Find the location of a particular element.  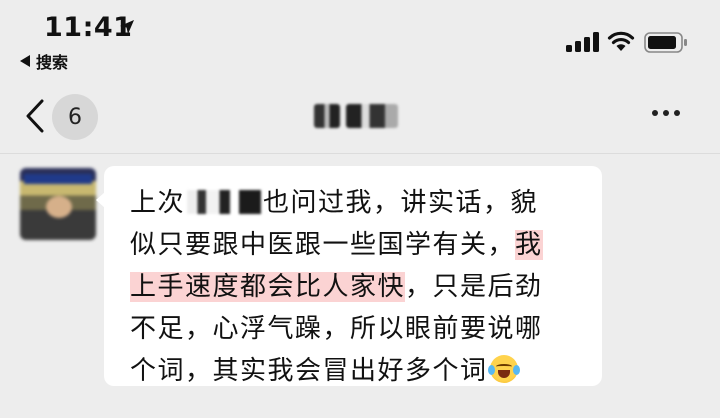

more-dots-icon is located at coordinates (666, 113).